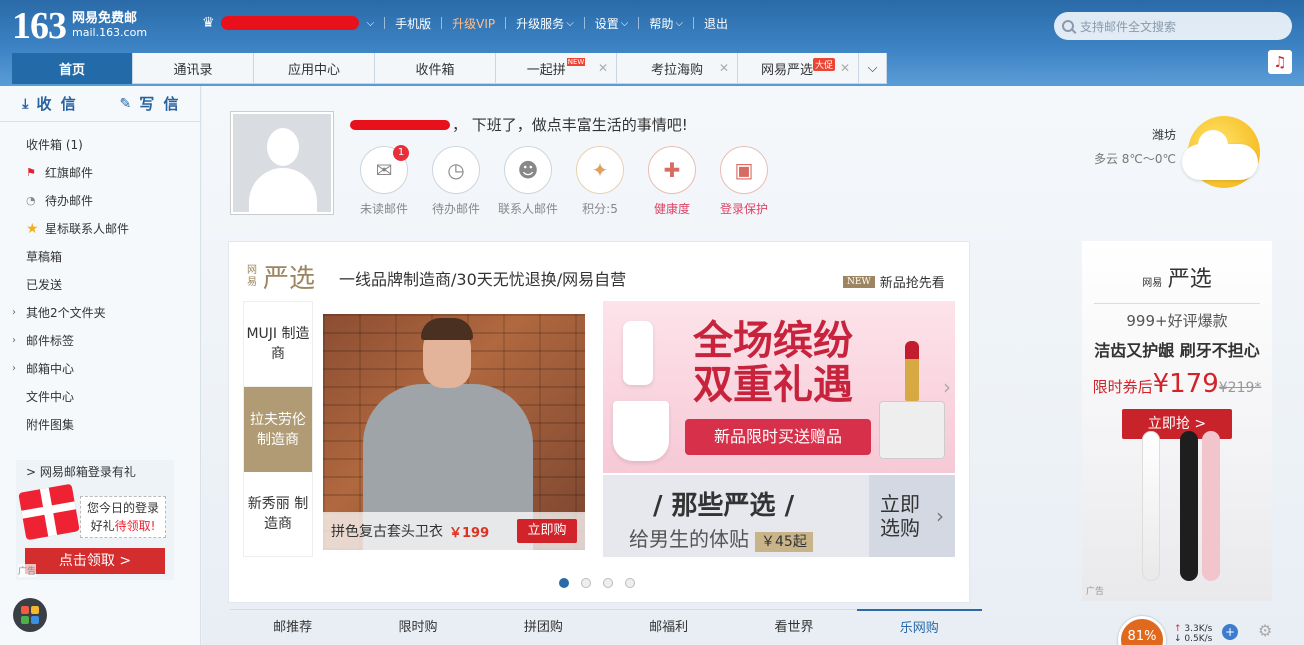 The image size is (1304, 645). What do you see at coordinates (798, 68) in the screenshot?
I see `tab-yanxuan: 网易严选 大促 ✕` at bounding box center [798, 68].